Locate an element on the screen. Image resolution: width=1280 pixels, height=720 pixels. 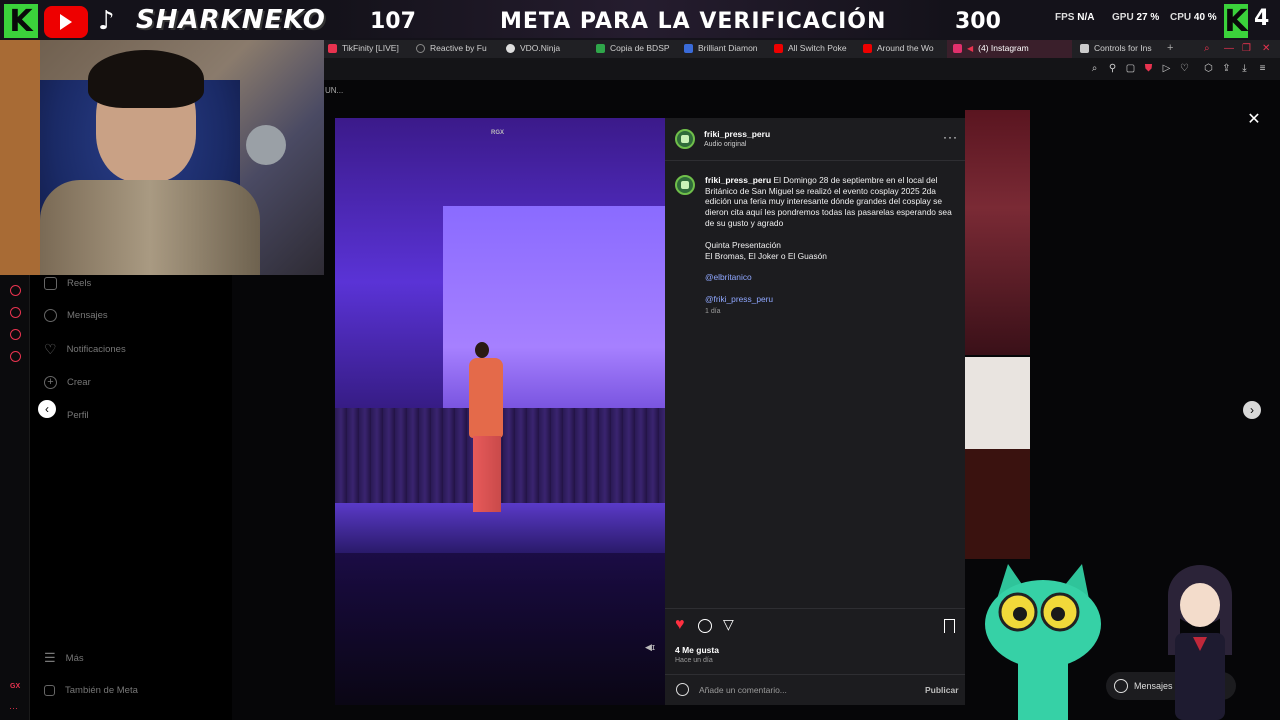
bookmark-icon is located at coordinates (949, 626).